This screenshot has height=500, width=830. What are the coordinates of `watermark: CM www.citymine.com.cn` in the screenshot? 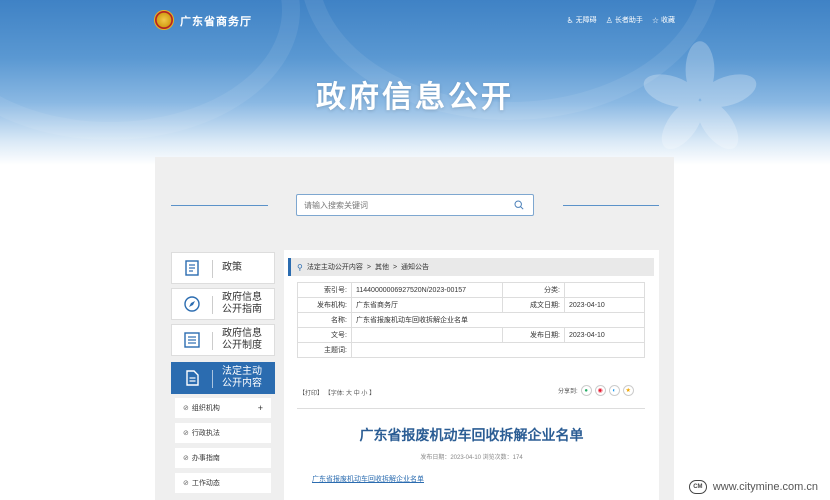 It's located at (753, 487).